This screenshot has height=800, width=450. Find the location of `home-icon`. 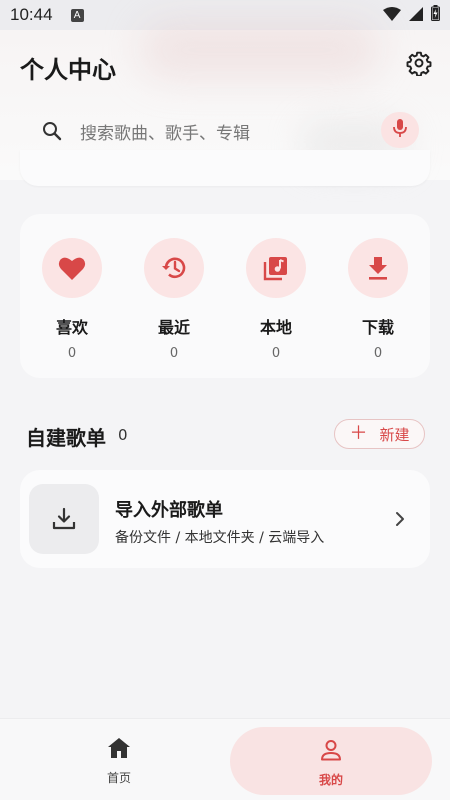

home-icon is located at coordinates (119, 750).